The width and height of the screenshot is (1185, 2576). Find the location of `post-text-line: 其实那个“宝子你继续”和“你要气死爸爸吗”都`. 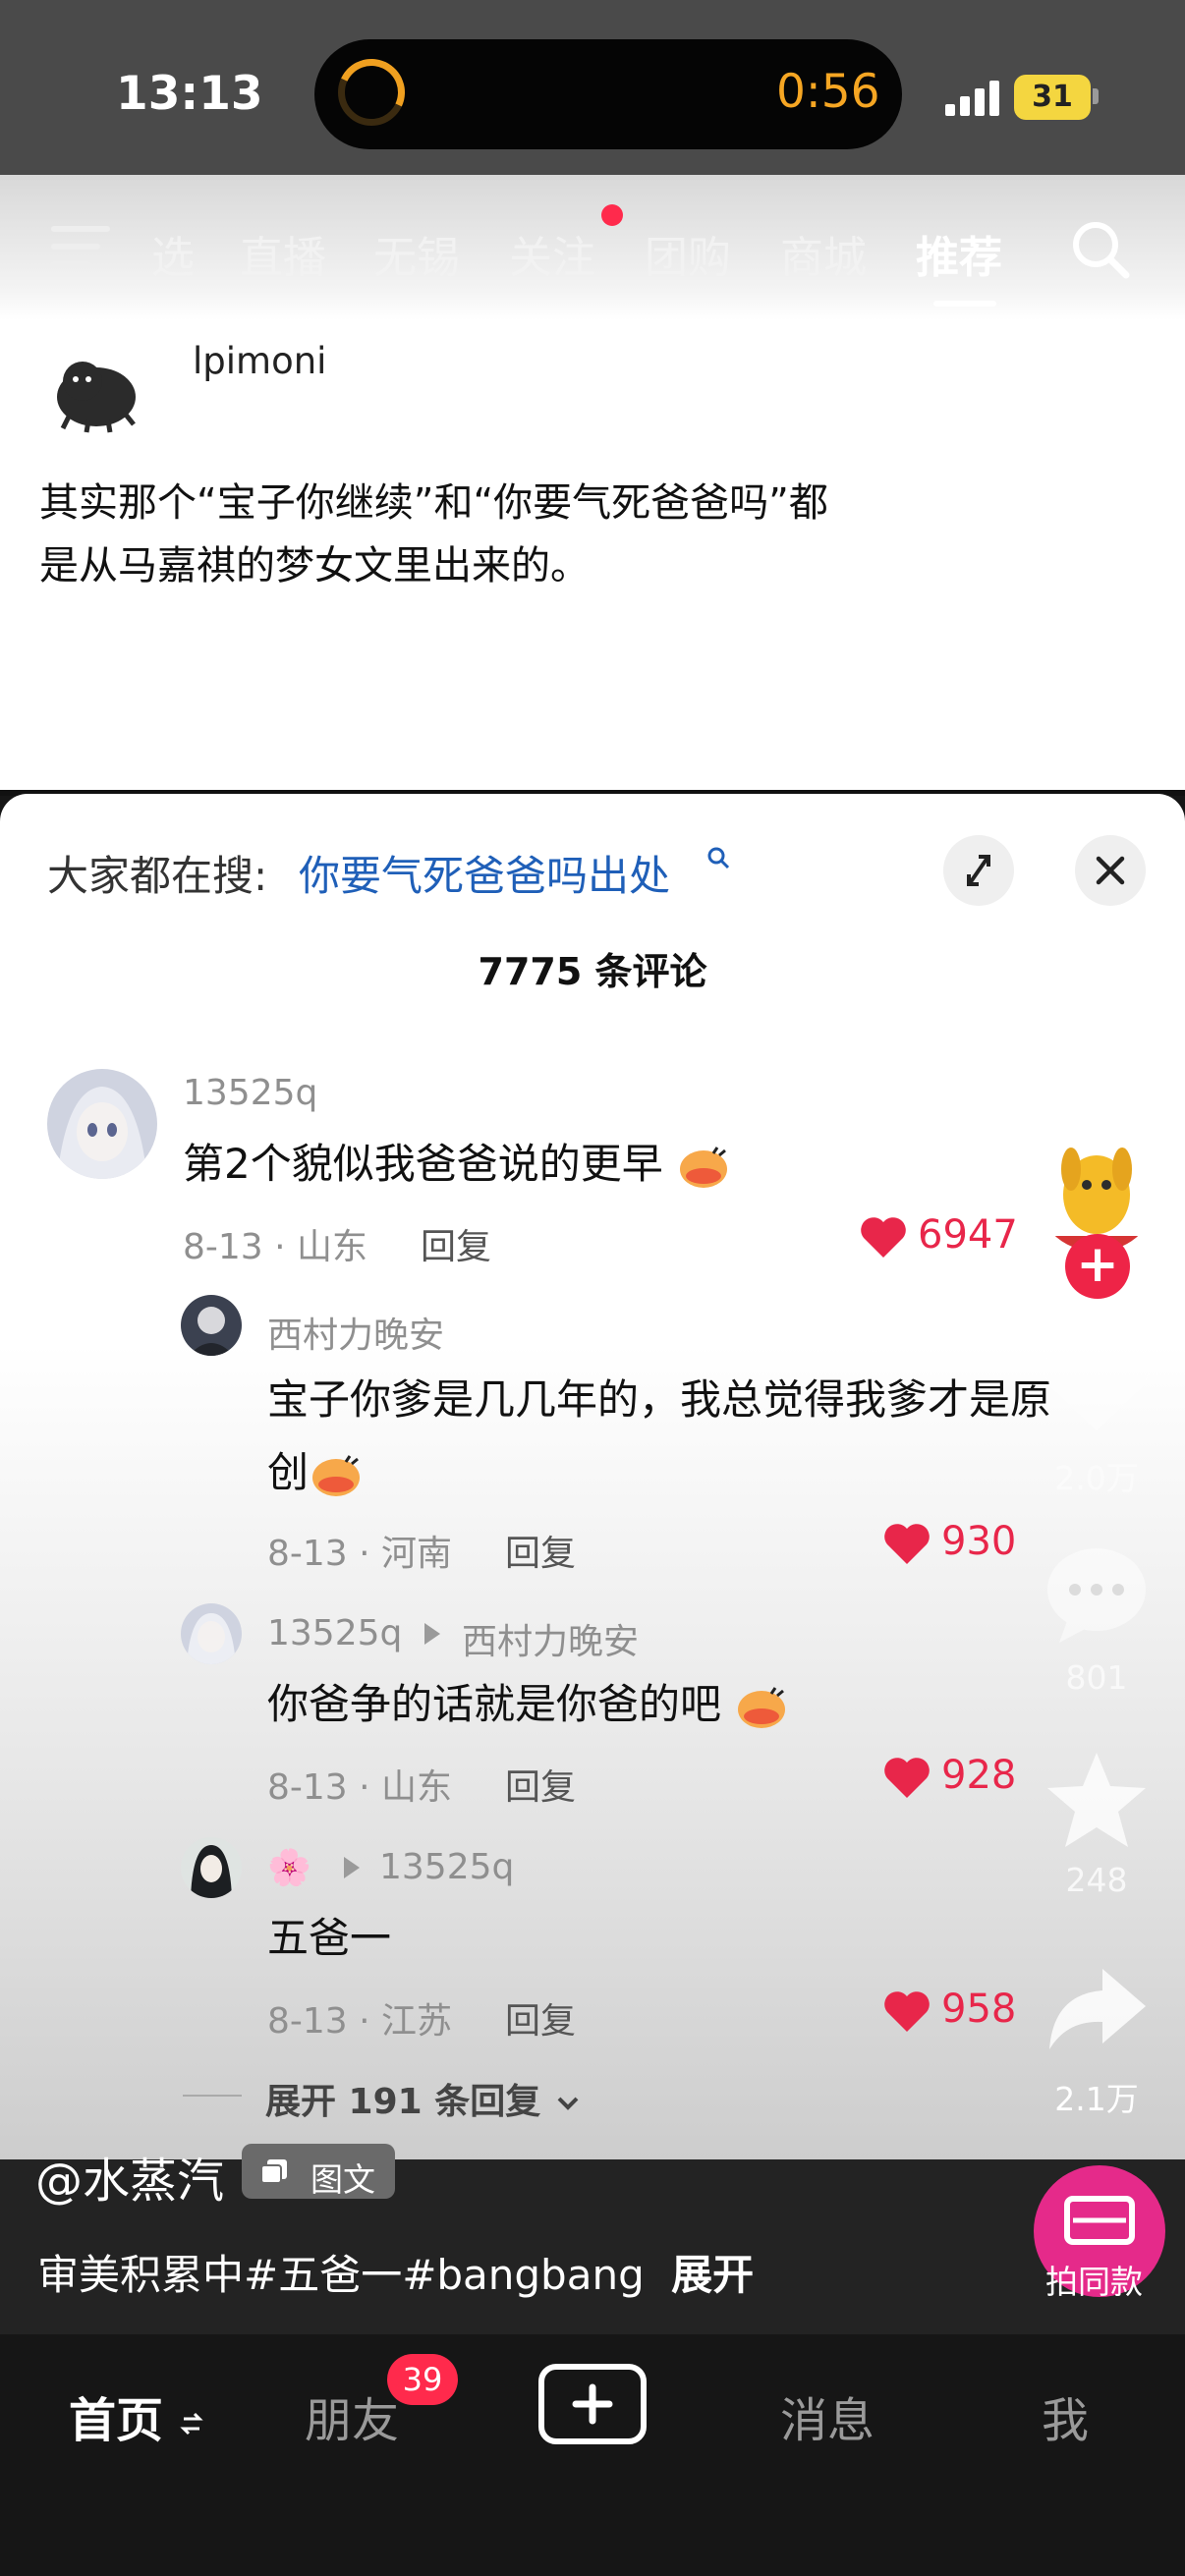

post-text-line: 其实那个“宝子你继续”和“你要气死爸爸吗”都 is located at coordinates (434, 503).